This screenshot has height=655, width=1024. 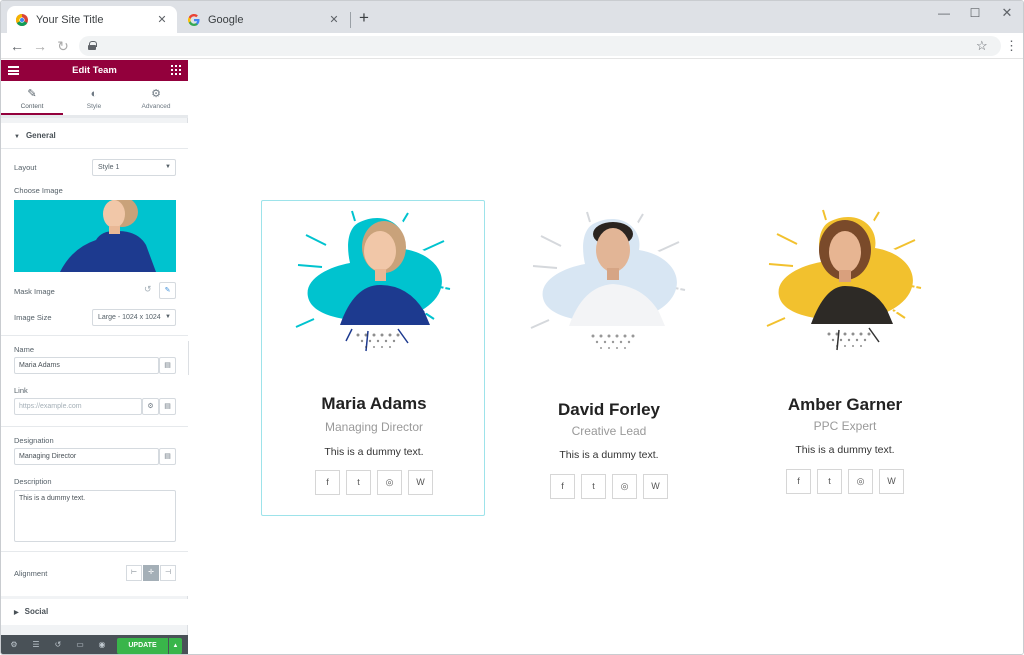 I want to click on member-designation: PPC Expert, so click(x=845, y=426).